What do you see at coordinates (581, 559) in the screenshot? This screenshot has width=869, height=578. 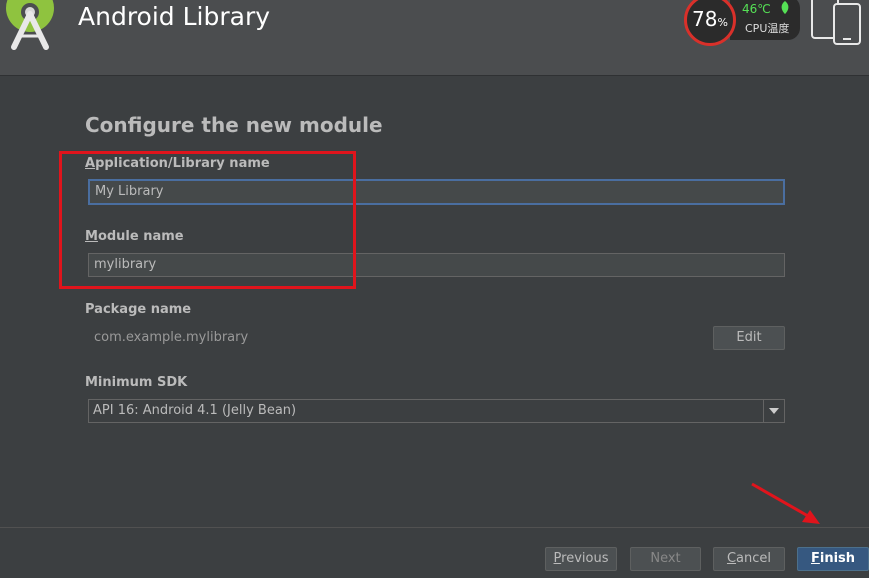 I see `previous-button: Previous` at bounding box center [581, 559].